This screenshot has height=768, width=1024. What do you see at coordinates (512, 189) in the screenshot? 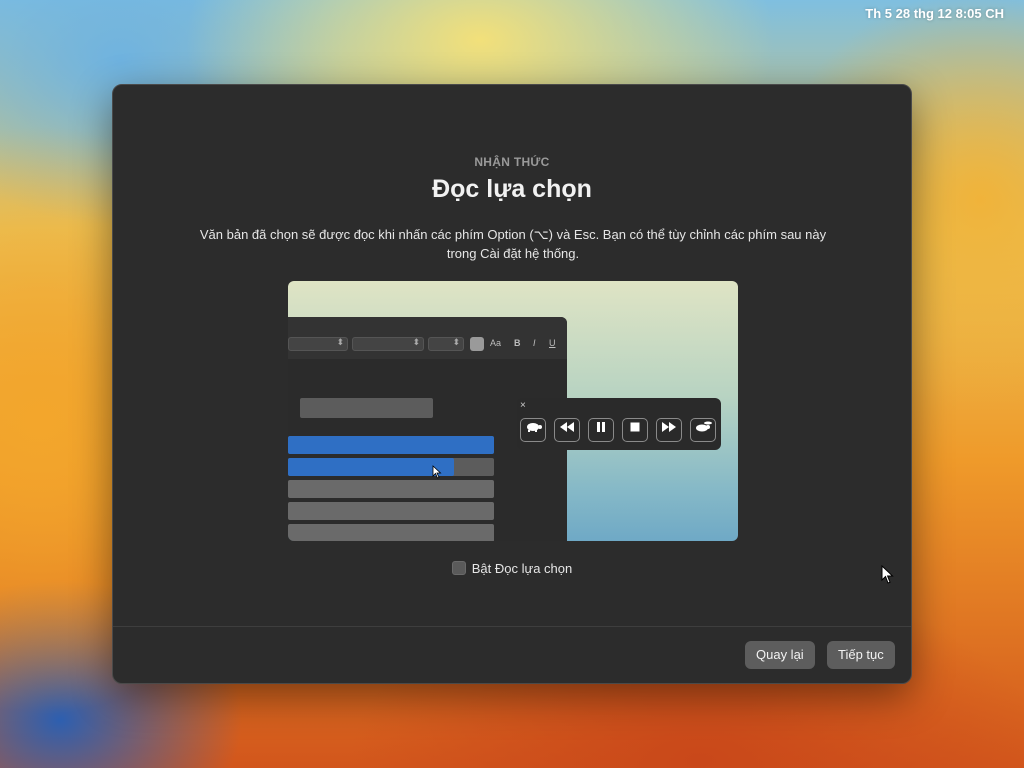
I see `page-title: Đọc lựa chọn` at bounding box center [512, 189].